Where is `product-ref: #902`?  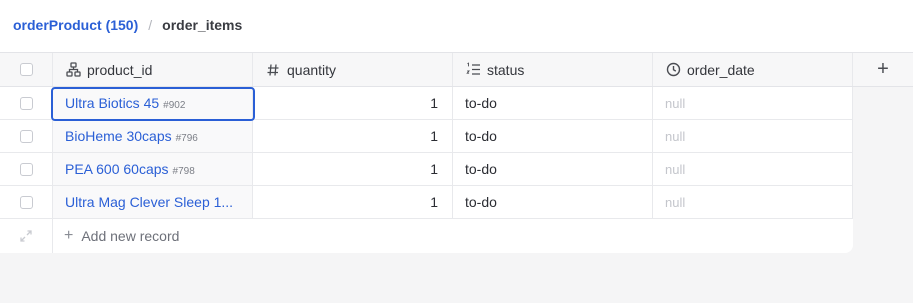
product-ref: #902 is located at coordinates (174, 105).